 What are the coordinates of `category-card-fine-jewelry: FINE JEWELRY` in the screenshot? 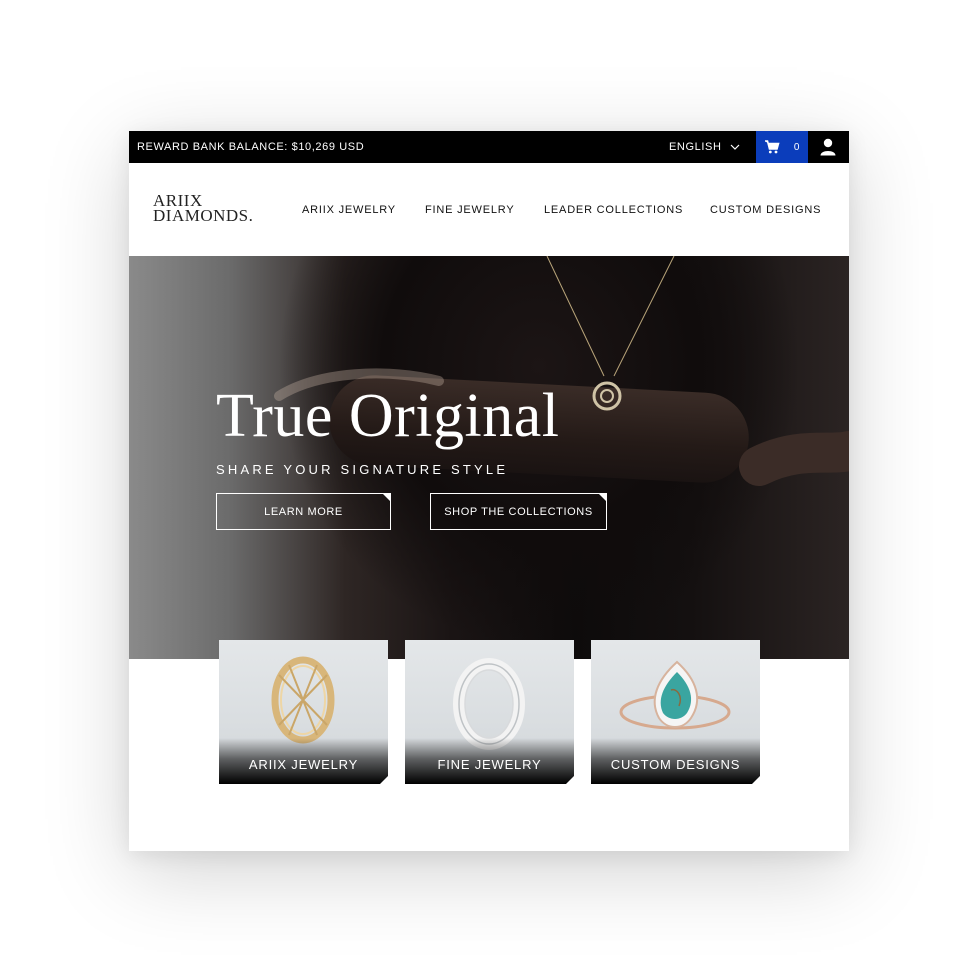 It's located at (489, 712).